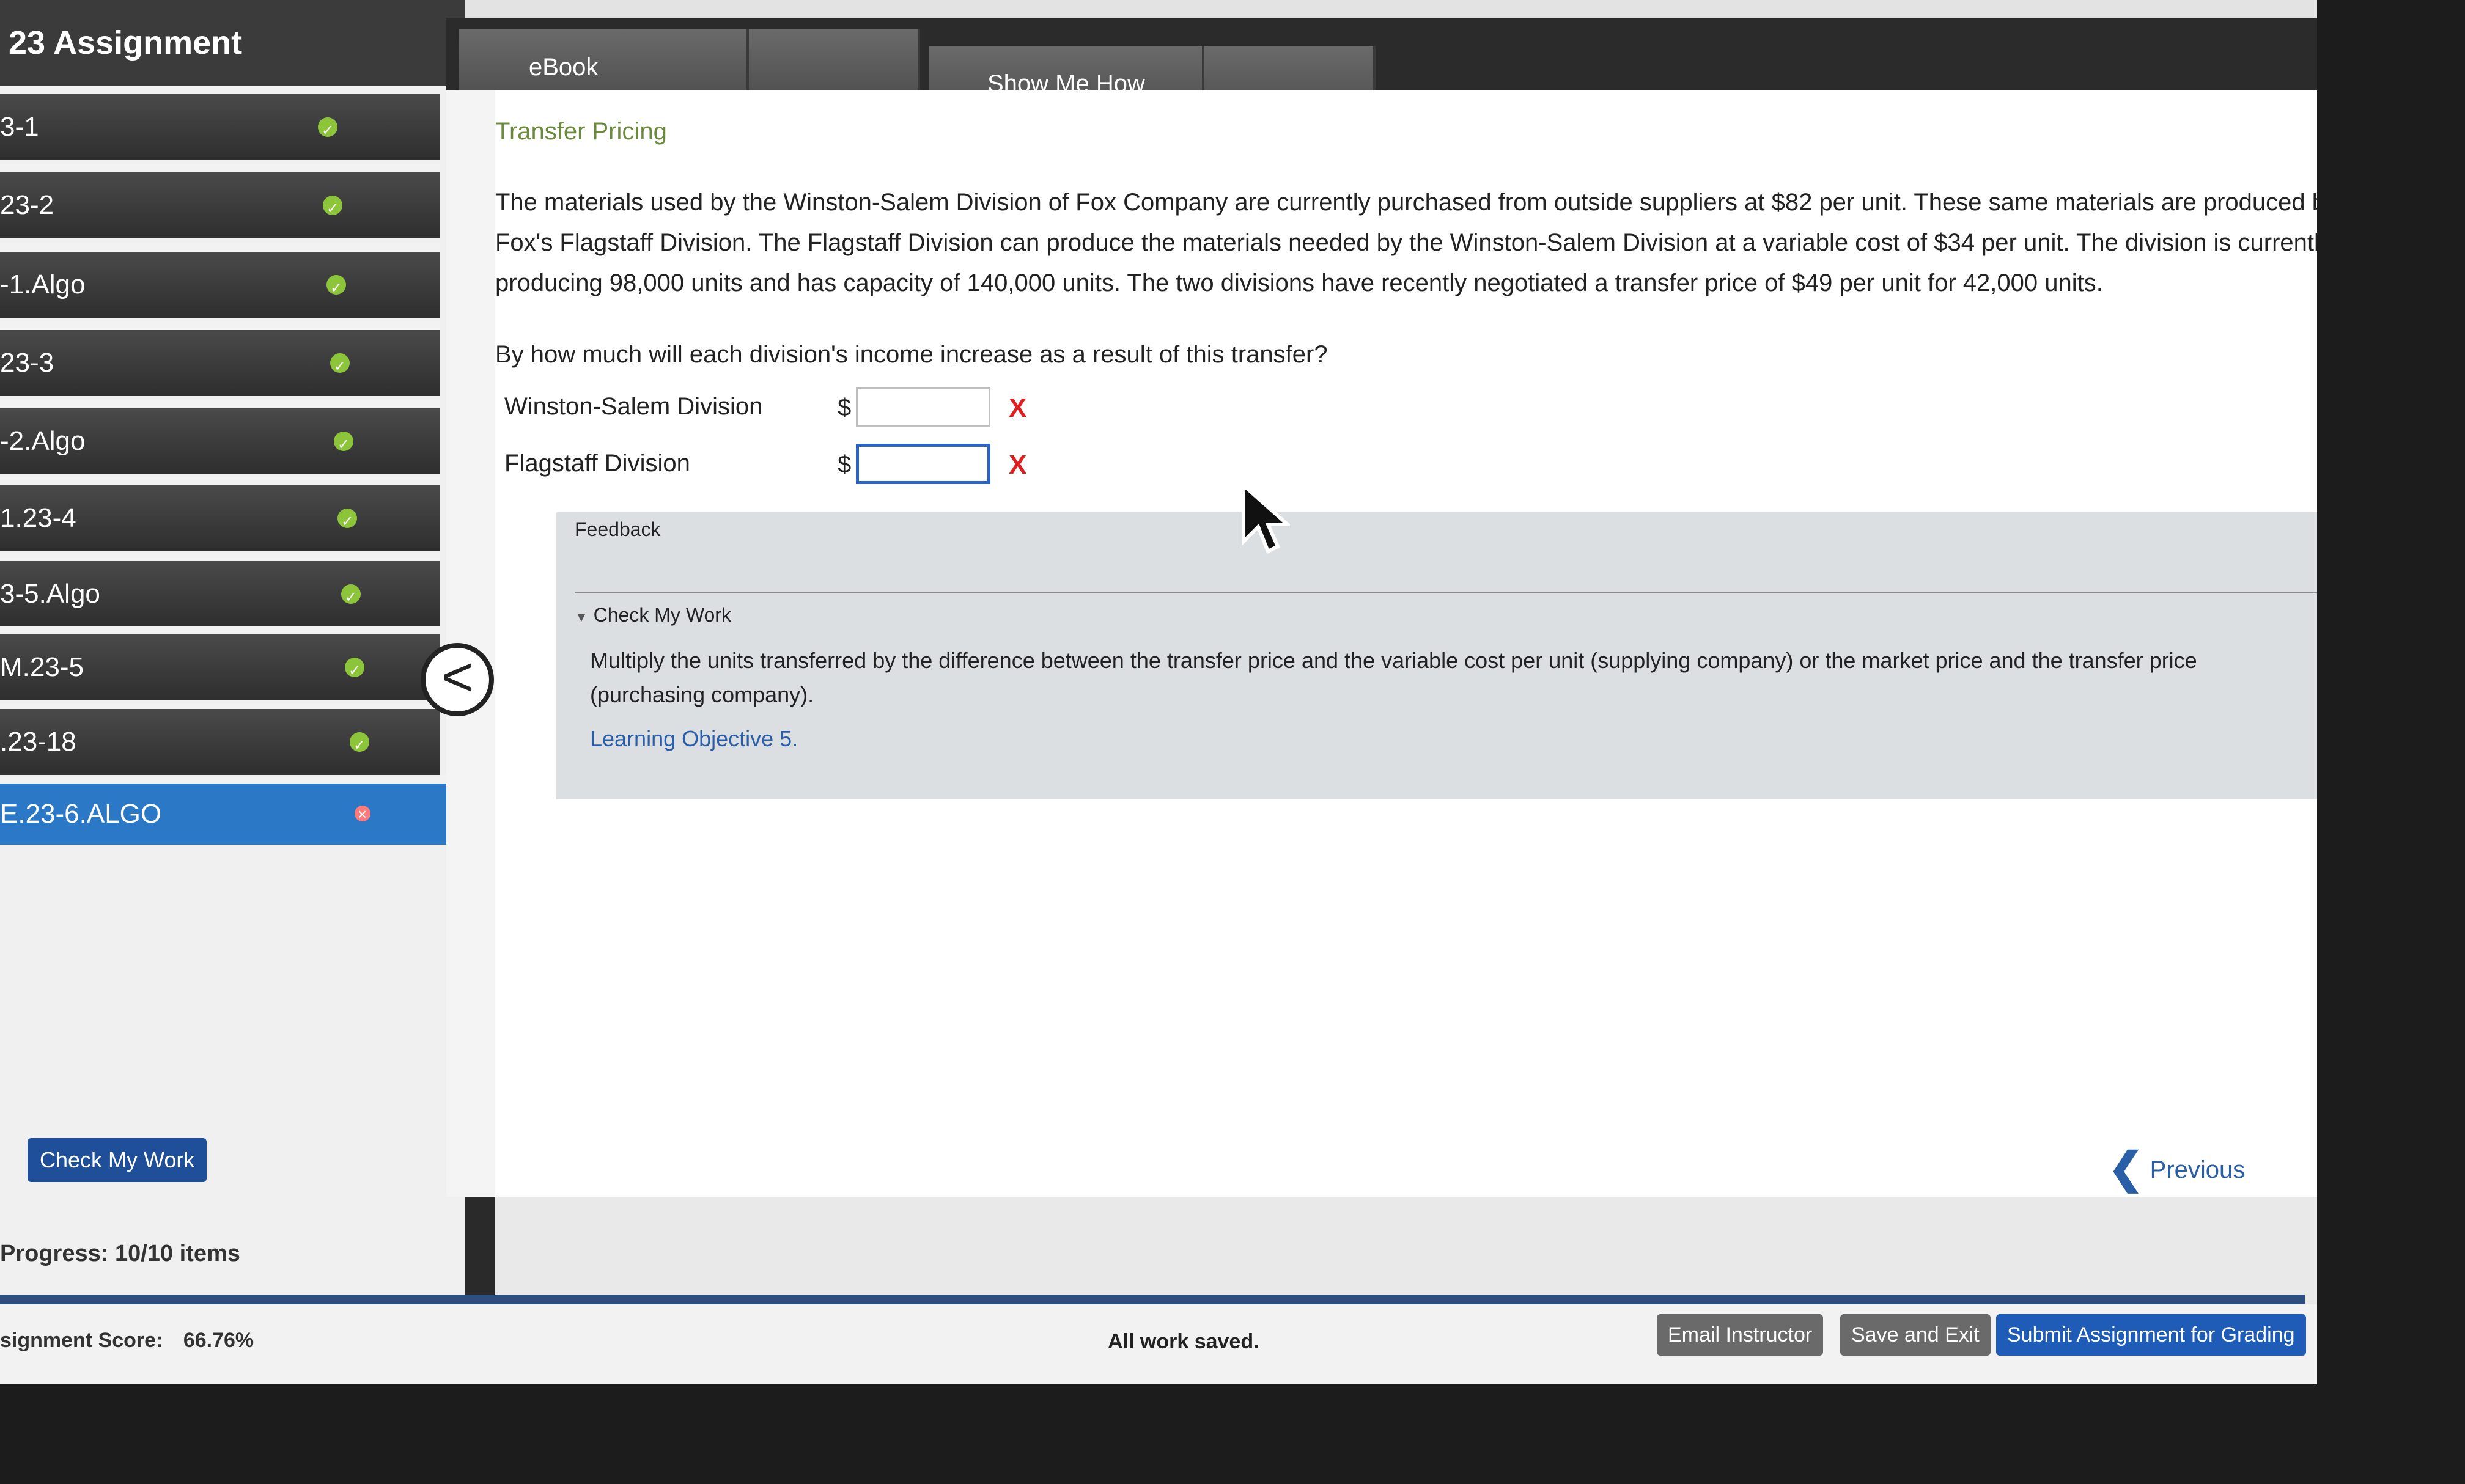 The image size is (2465, 1484). Describe the element at coordinates (633, 406) in the screenshot. I see `answer-label: Winston-Salem Division` at that location.